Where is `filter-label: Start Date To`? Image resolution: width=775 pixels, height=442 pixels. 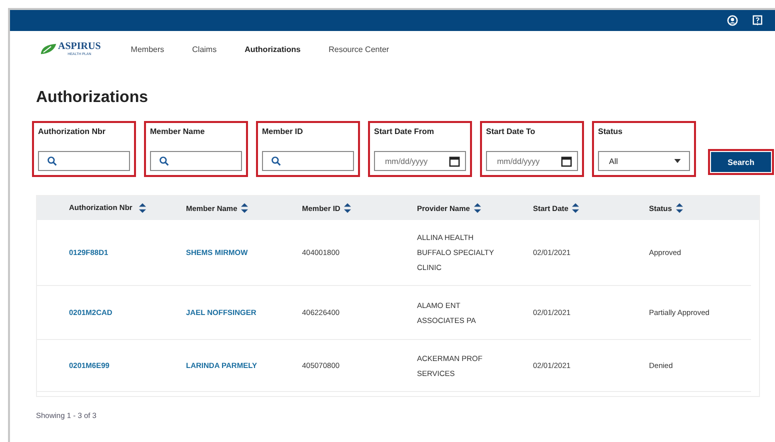 filter-label: Start Date To is located at coordinates (511, 131).